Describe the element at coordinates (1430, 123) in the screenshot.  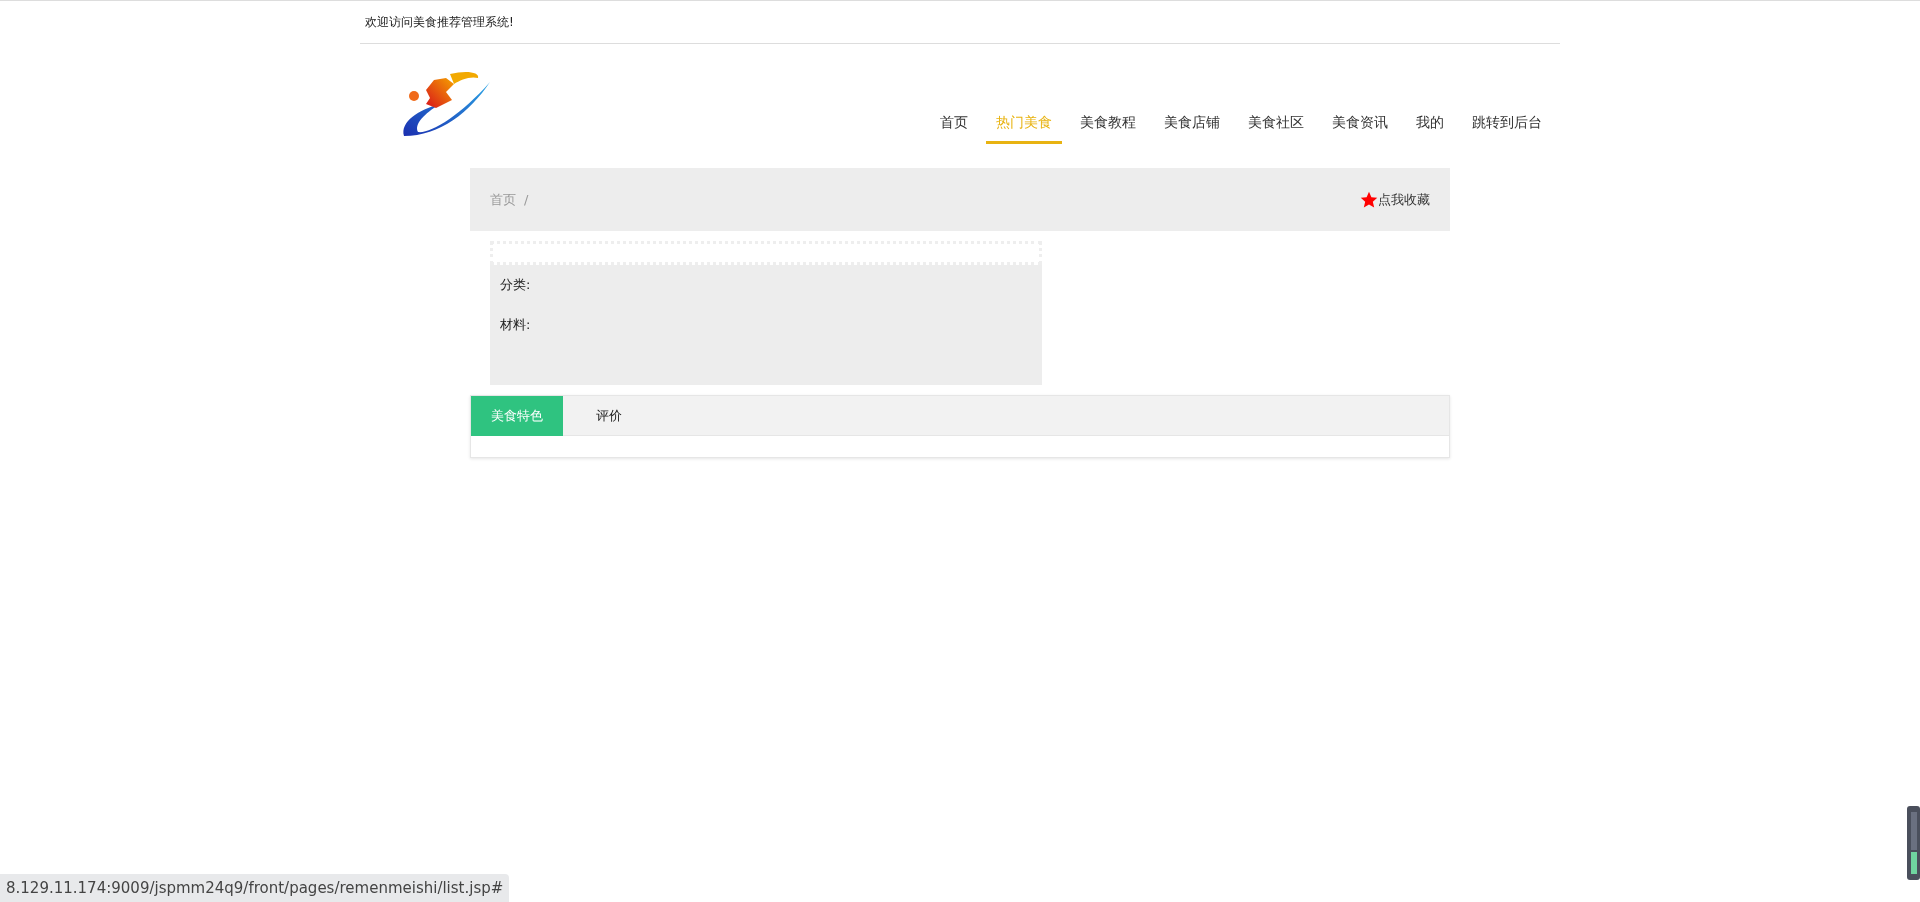
I see `nav-link: 我的` at that location.